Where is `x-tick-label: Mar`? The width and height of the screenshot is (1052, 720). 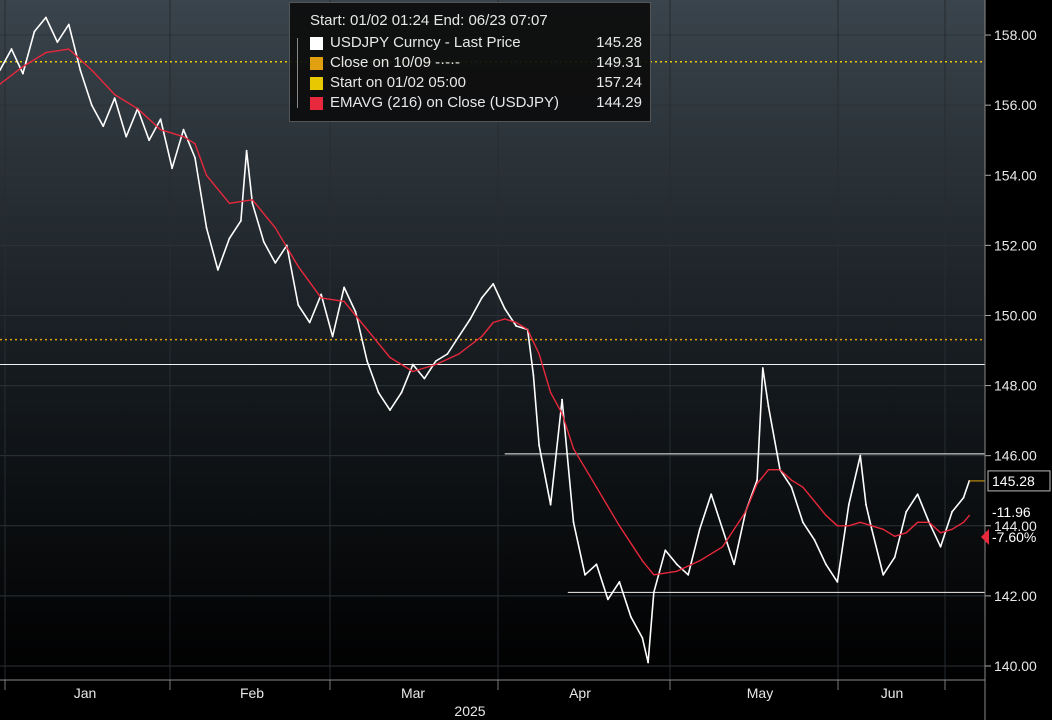
x-tick-label: Mar is located at coordinates (413, 693).